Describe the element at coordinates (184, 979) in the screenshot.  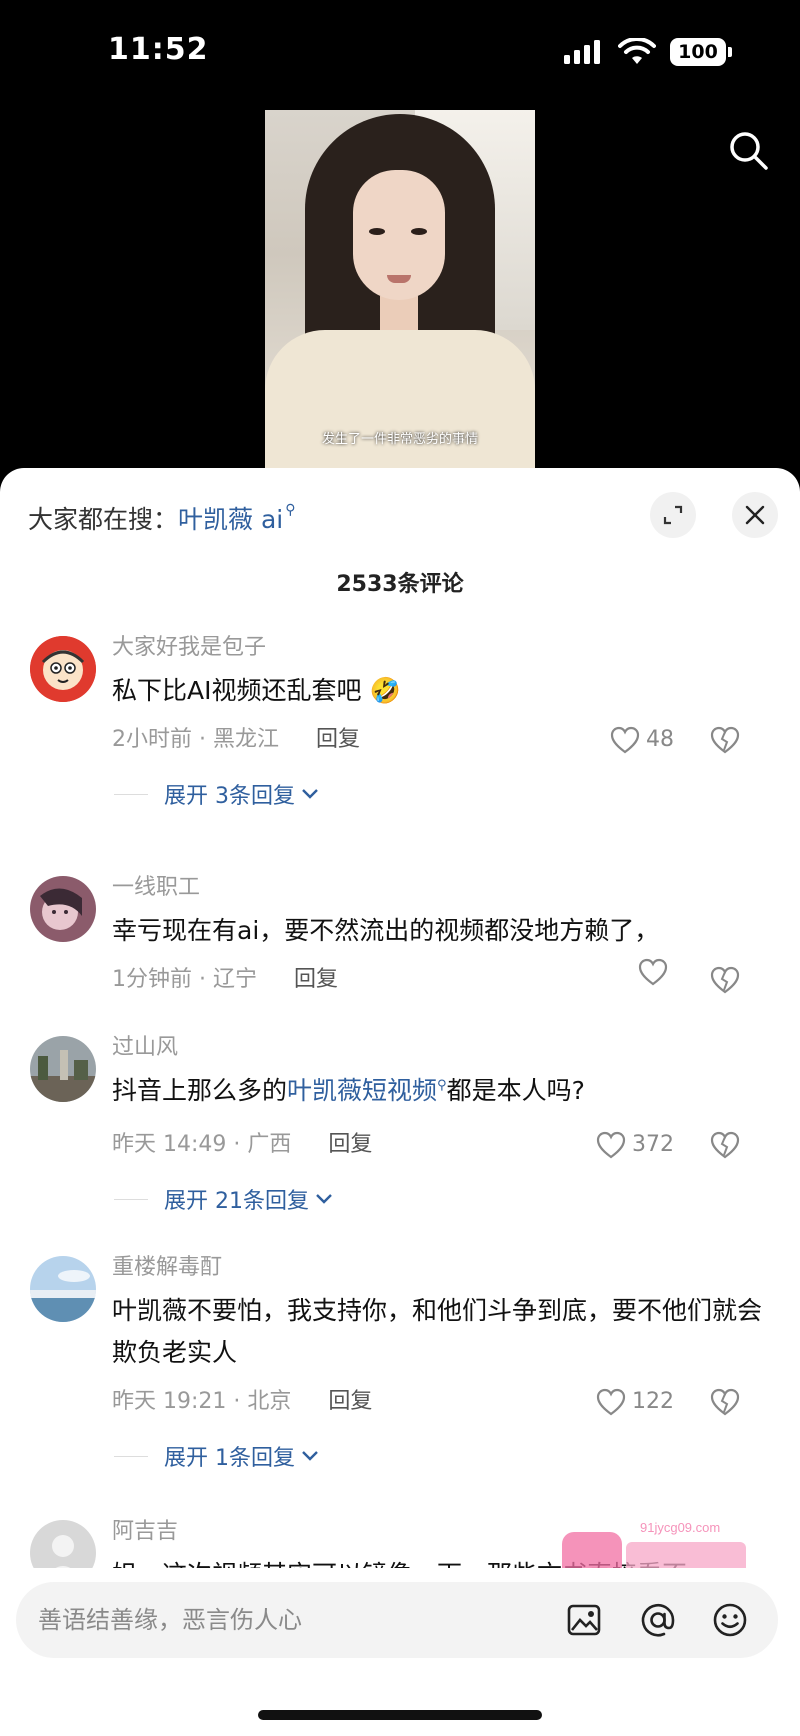
I see `comment-time-location: 1分钟前 · 辽宁` at that location.